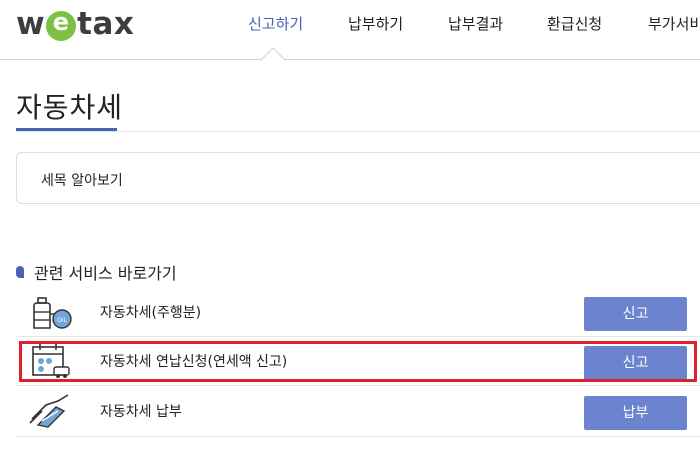  I want to click on pay-button: 납부, so click(635, 413).